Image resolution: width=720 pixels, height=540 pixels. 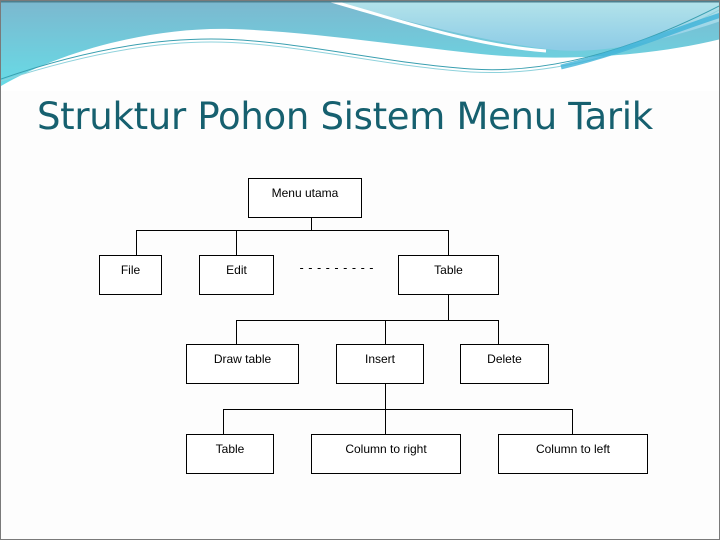 I want to click on node-draw-table: Draw table, so click(x=242, y=364).